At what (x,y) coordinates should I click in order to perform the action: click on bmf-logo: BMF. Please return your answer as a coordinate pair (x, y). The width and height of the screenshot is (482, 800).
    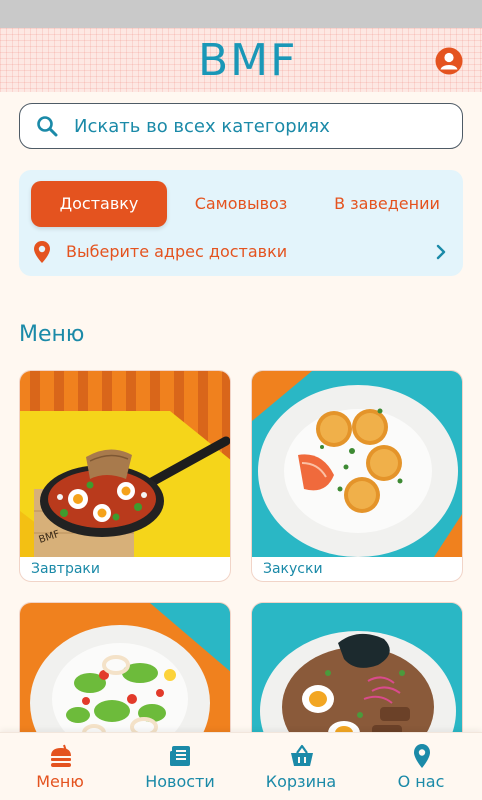
    Looking at the image, I should click on (248, 60).